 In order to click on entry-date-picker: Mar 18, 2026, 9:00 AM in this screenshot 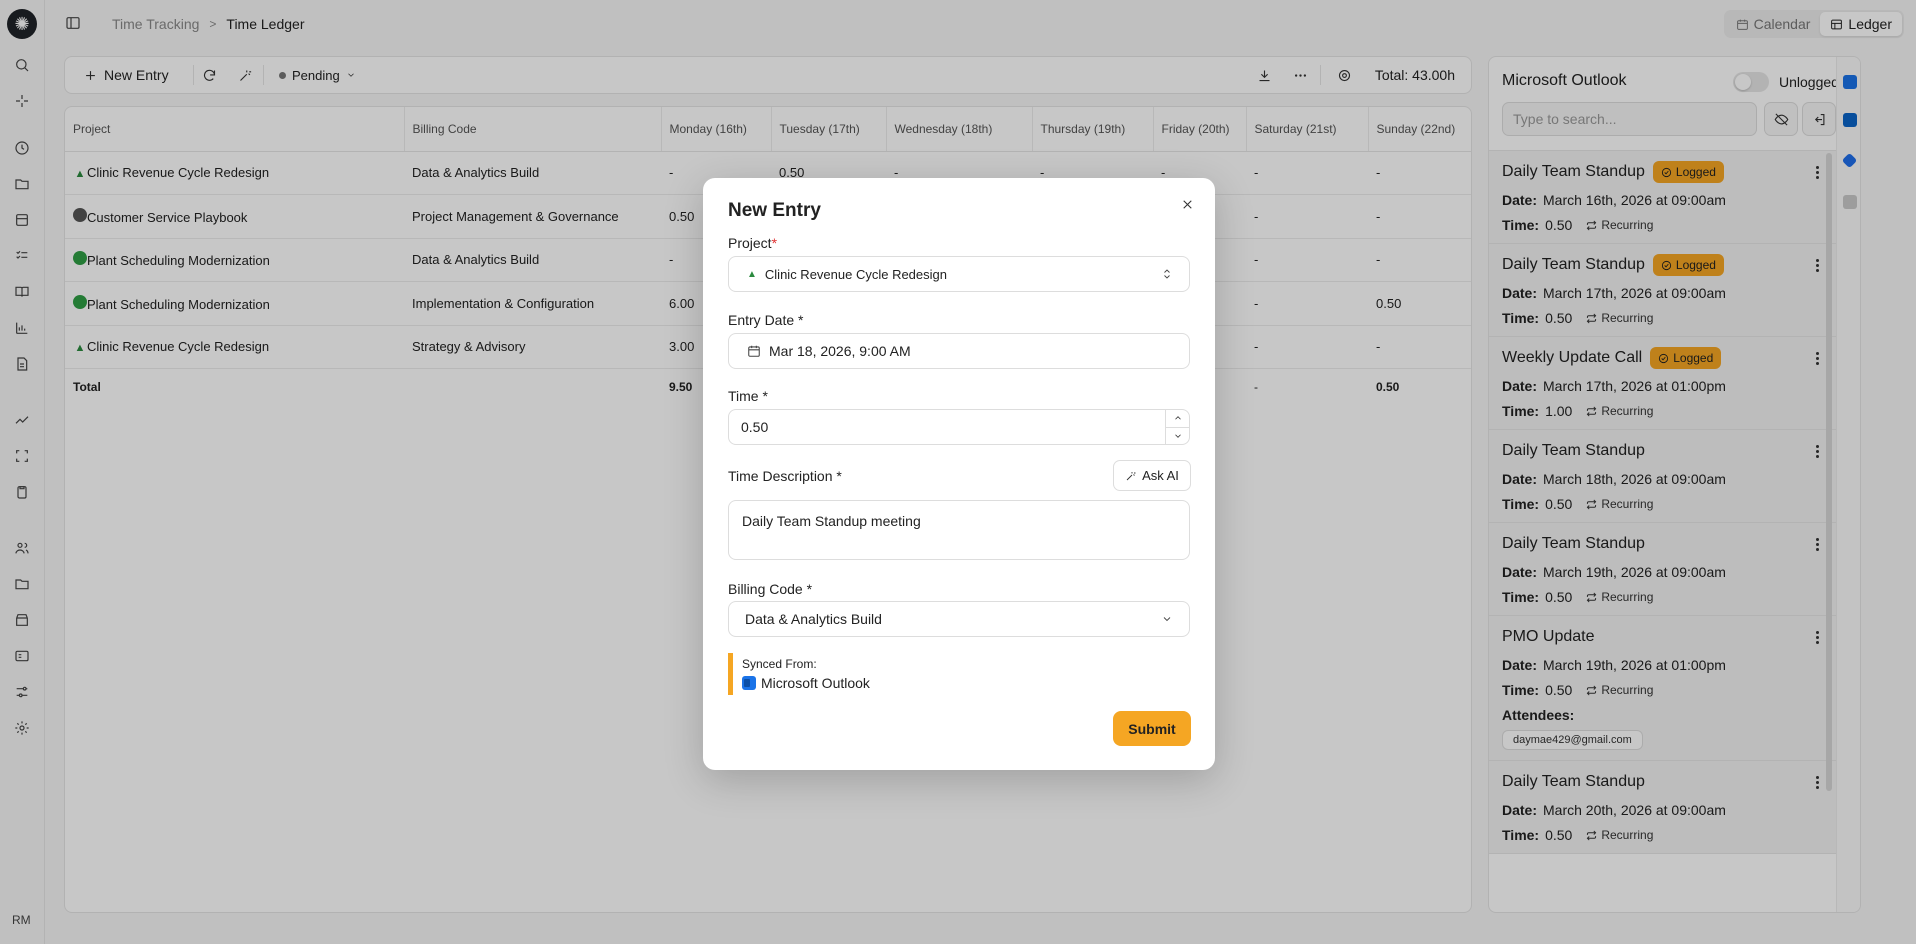, I will do `click(959, 351)`.